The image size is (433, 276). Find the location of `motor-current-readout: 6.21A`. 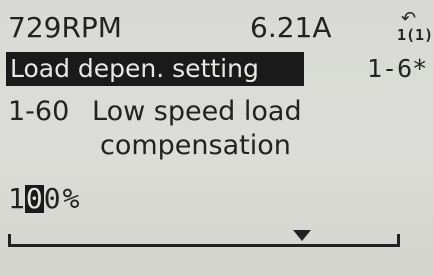

motor-current-readout: 6.21A is located at coordinates (291, 27).